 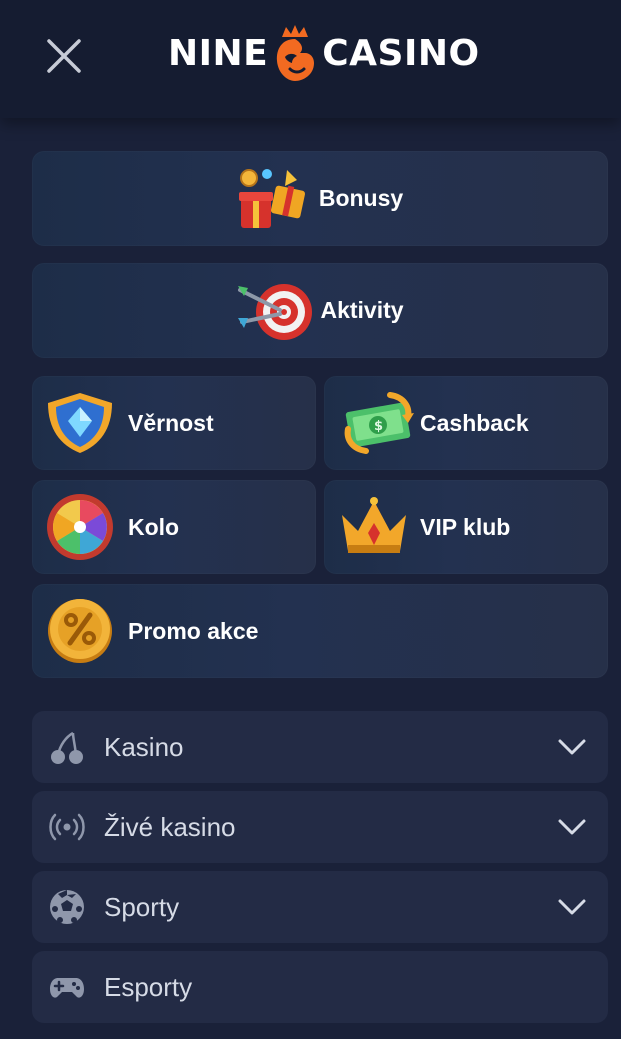 I want to click on nav-item-esporty: Esporty, so click(x=320, y=987).